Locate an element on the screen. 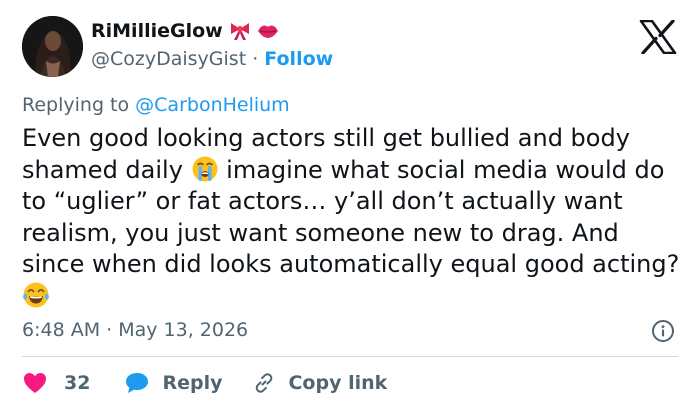 The width and height of the screenshot is (700, 410). loudly-crying-face-icon is located at coordinates (205, 169).